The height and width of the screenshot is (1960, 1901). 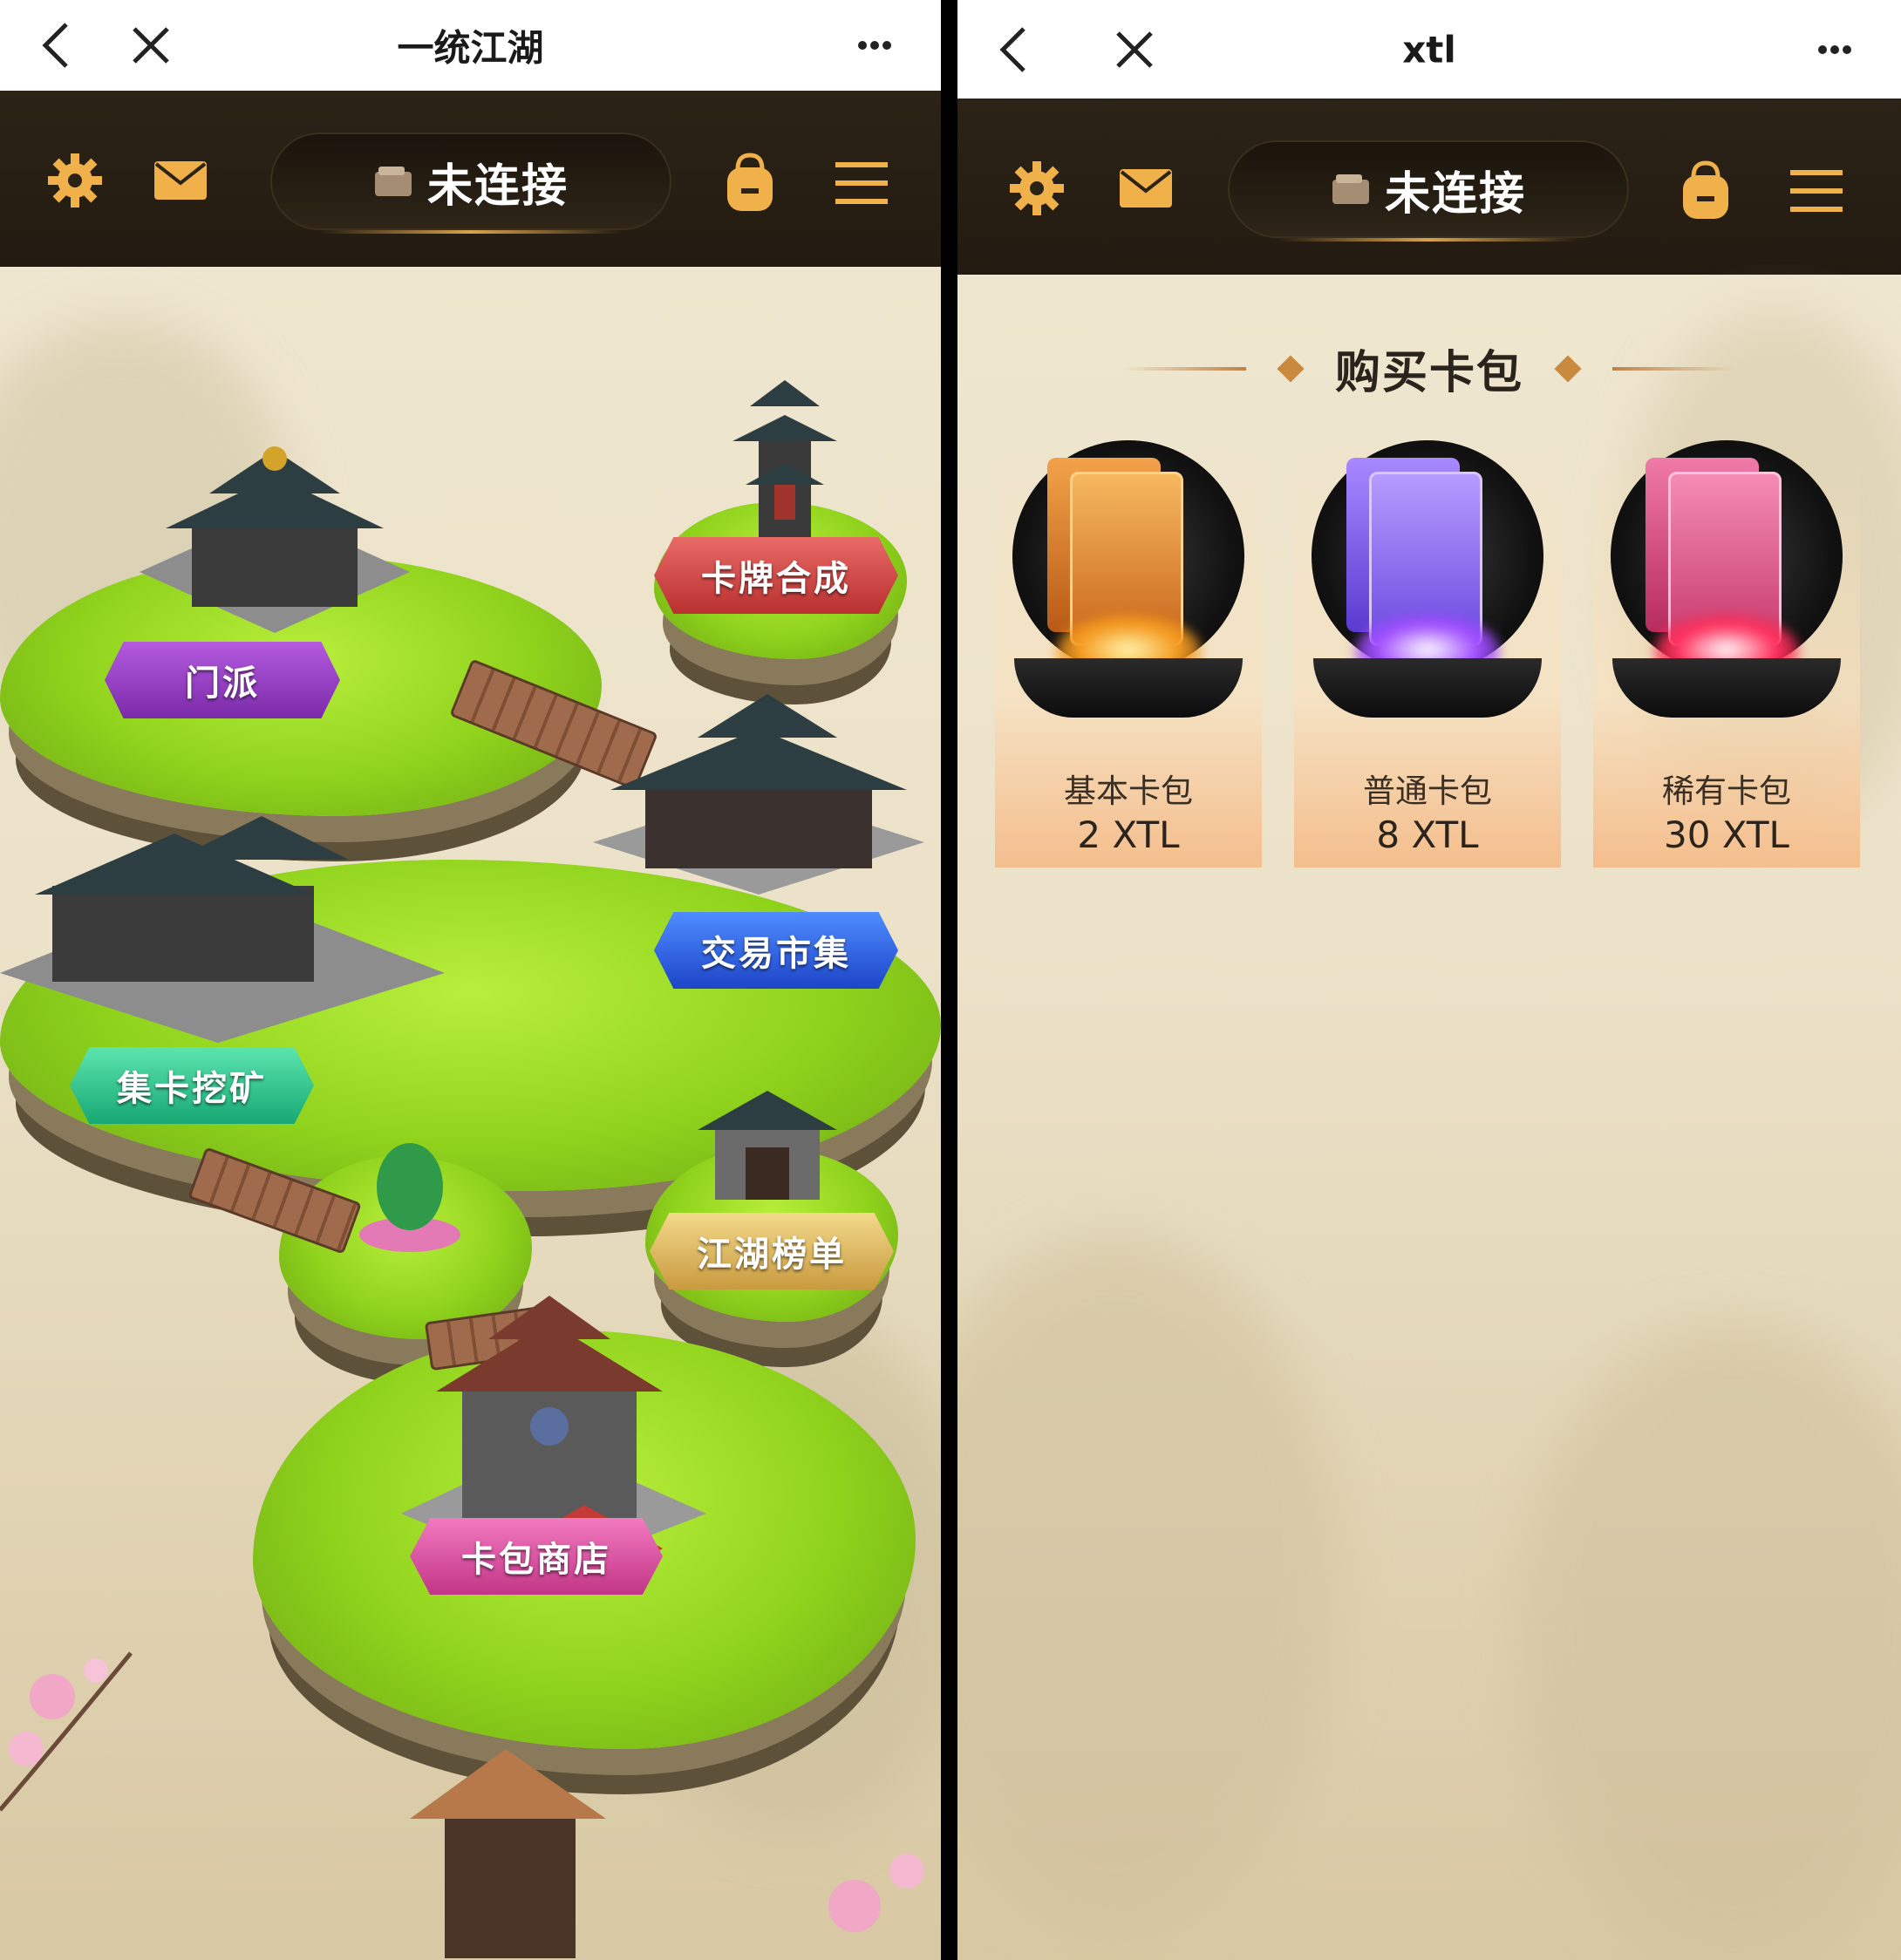 What do you see at coordinates (1726, 791) in the screenshot?
I see `pack-name: 稀有卡包` at bounding box center [1726, 791].